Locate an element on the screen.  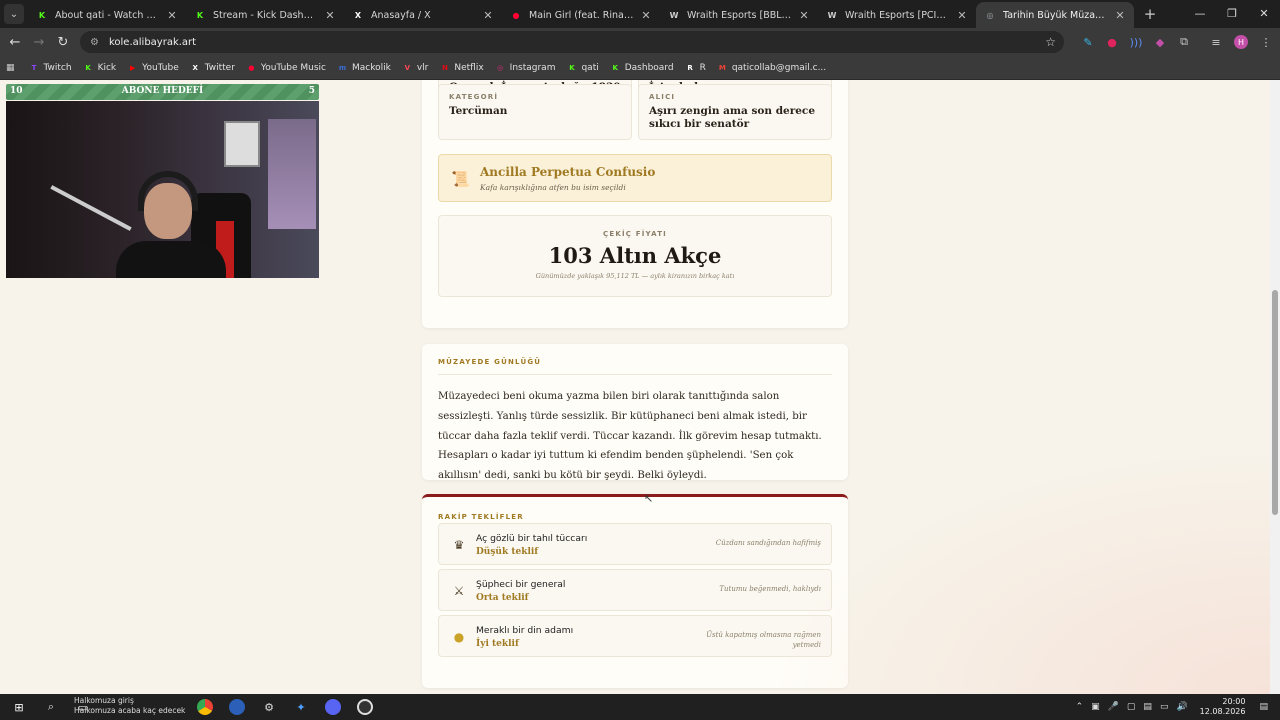
bookmark-item: ◎ Instagram is located at coordinates (525, 67).